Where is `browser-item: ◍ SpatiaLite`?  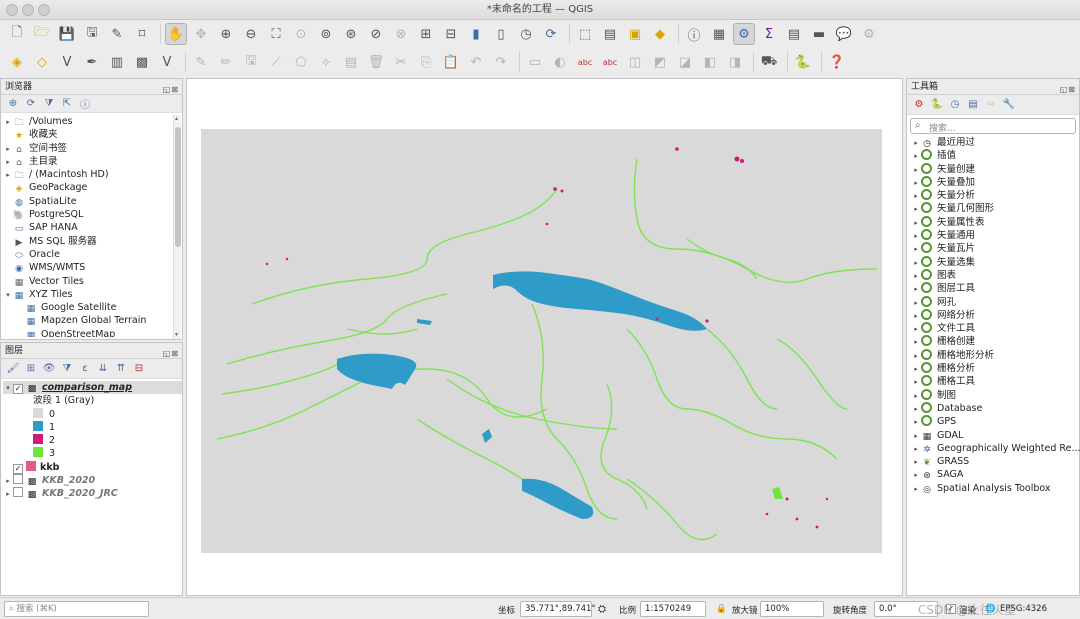
browser-item: ◍ SpatiaLite is located at coordinates (92, 201).